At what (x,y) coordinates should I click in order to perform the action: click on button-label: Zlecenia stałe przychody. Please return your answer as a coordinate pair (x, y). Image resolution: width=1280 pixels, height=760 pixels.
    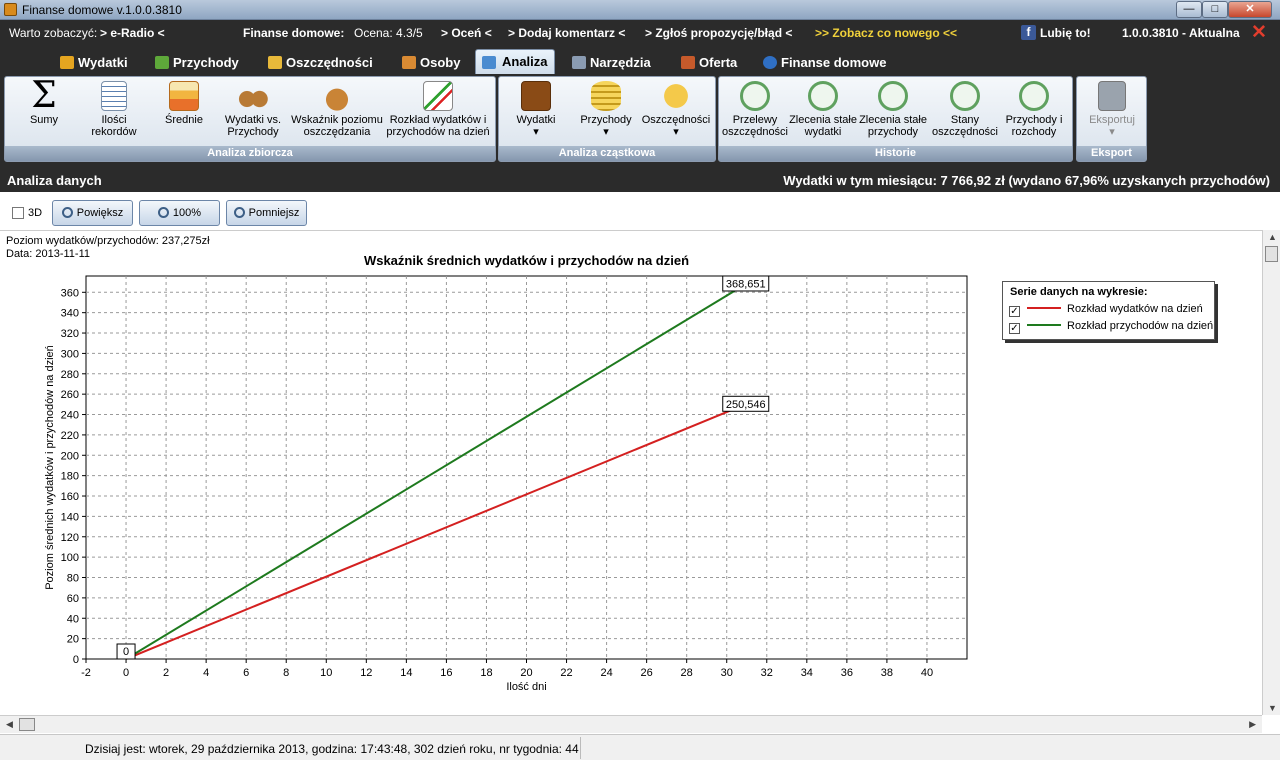
    Looking at the image, I should click on (893, 126).